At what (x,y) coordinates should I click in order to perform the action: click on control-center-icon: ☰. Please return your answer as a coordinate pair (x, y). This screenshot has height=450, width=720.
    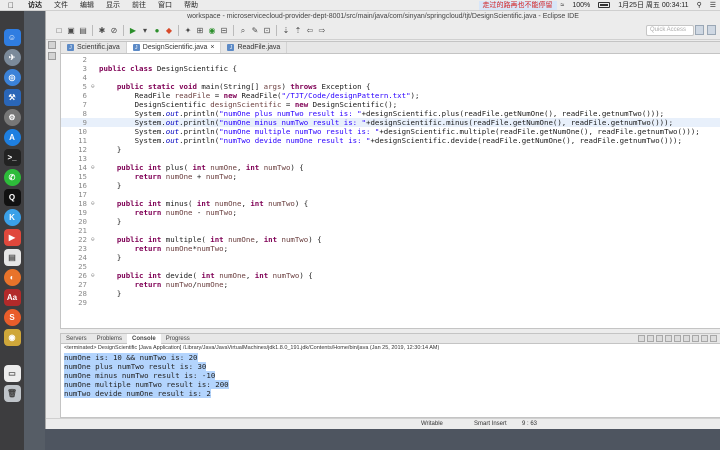
    Looking at the image, I should click on (713, 5).